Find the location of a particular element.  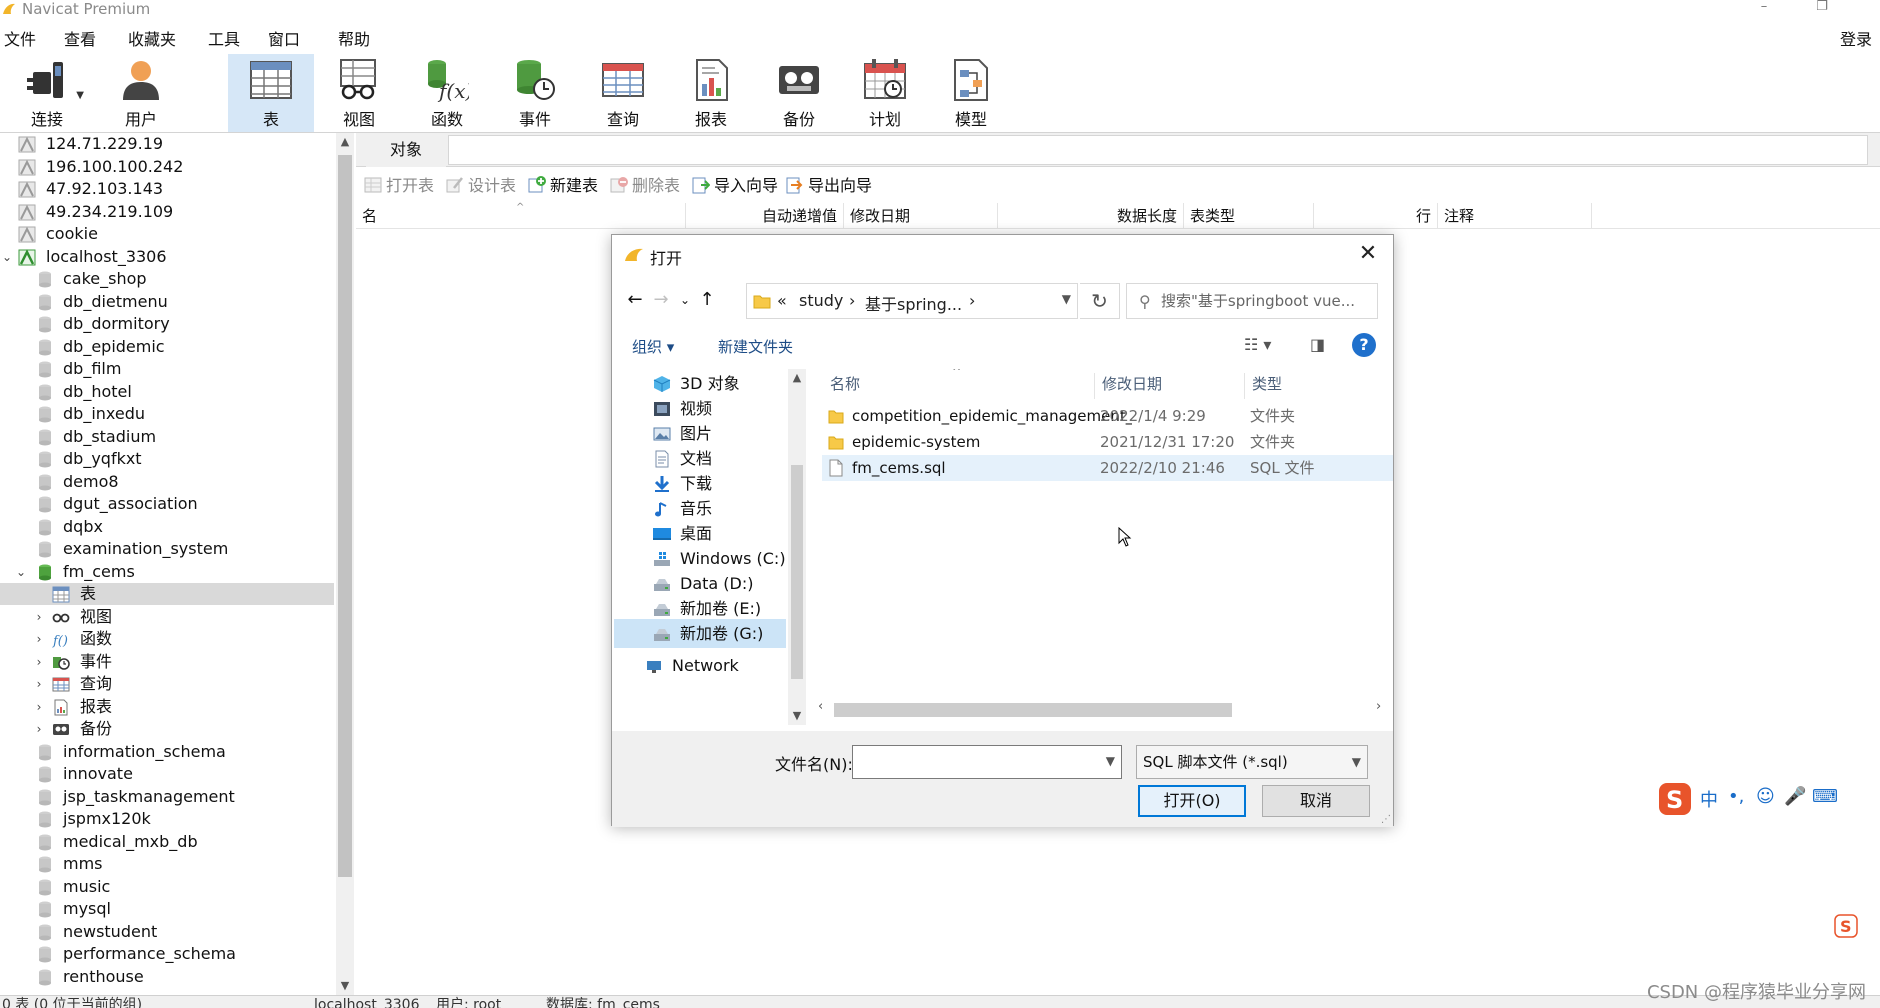

tree-item-connection: 47.92.103.143 is located at coordinates (167, 189).